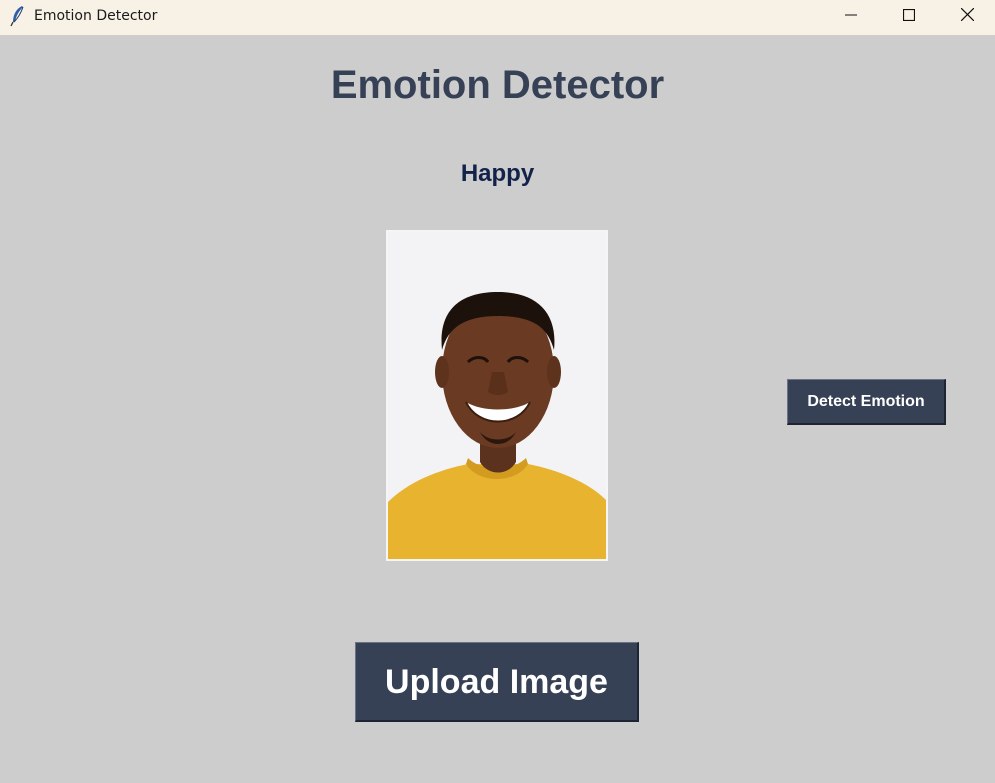 The image size is (995, 783). What do you see at coordinates (497, 173) in the screenshot?
I see `emotion-result-label: Happy` at bounding box center [497, 173].